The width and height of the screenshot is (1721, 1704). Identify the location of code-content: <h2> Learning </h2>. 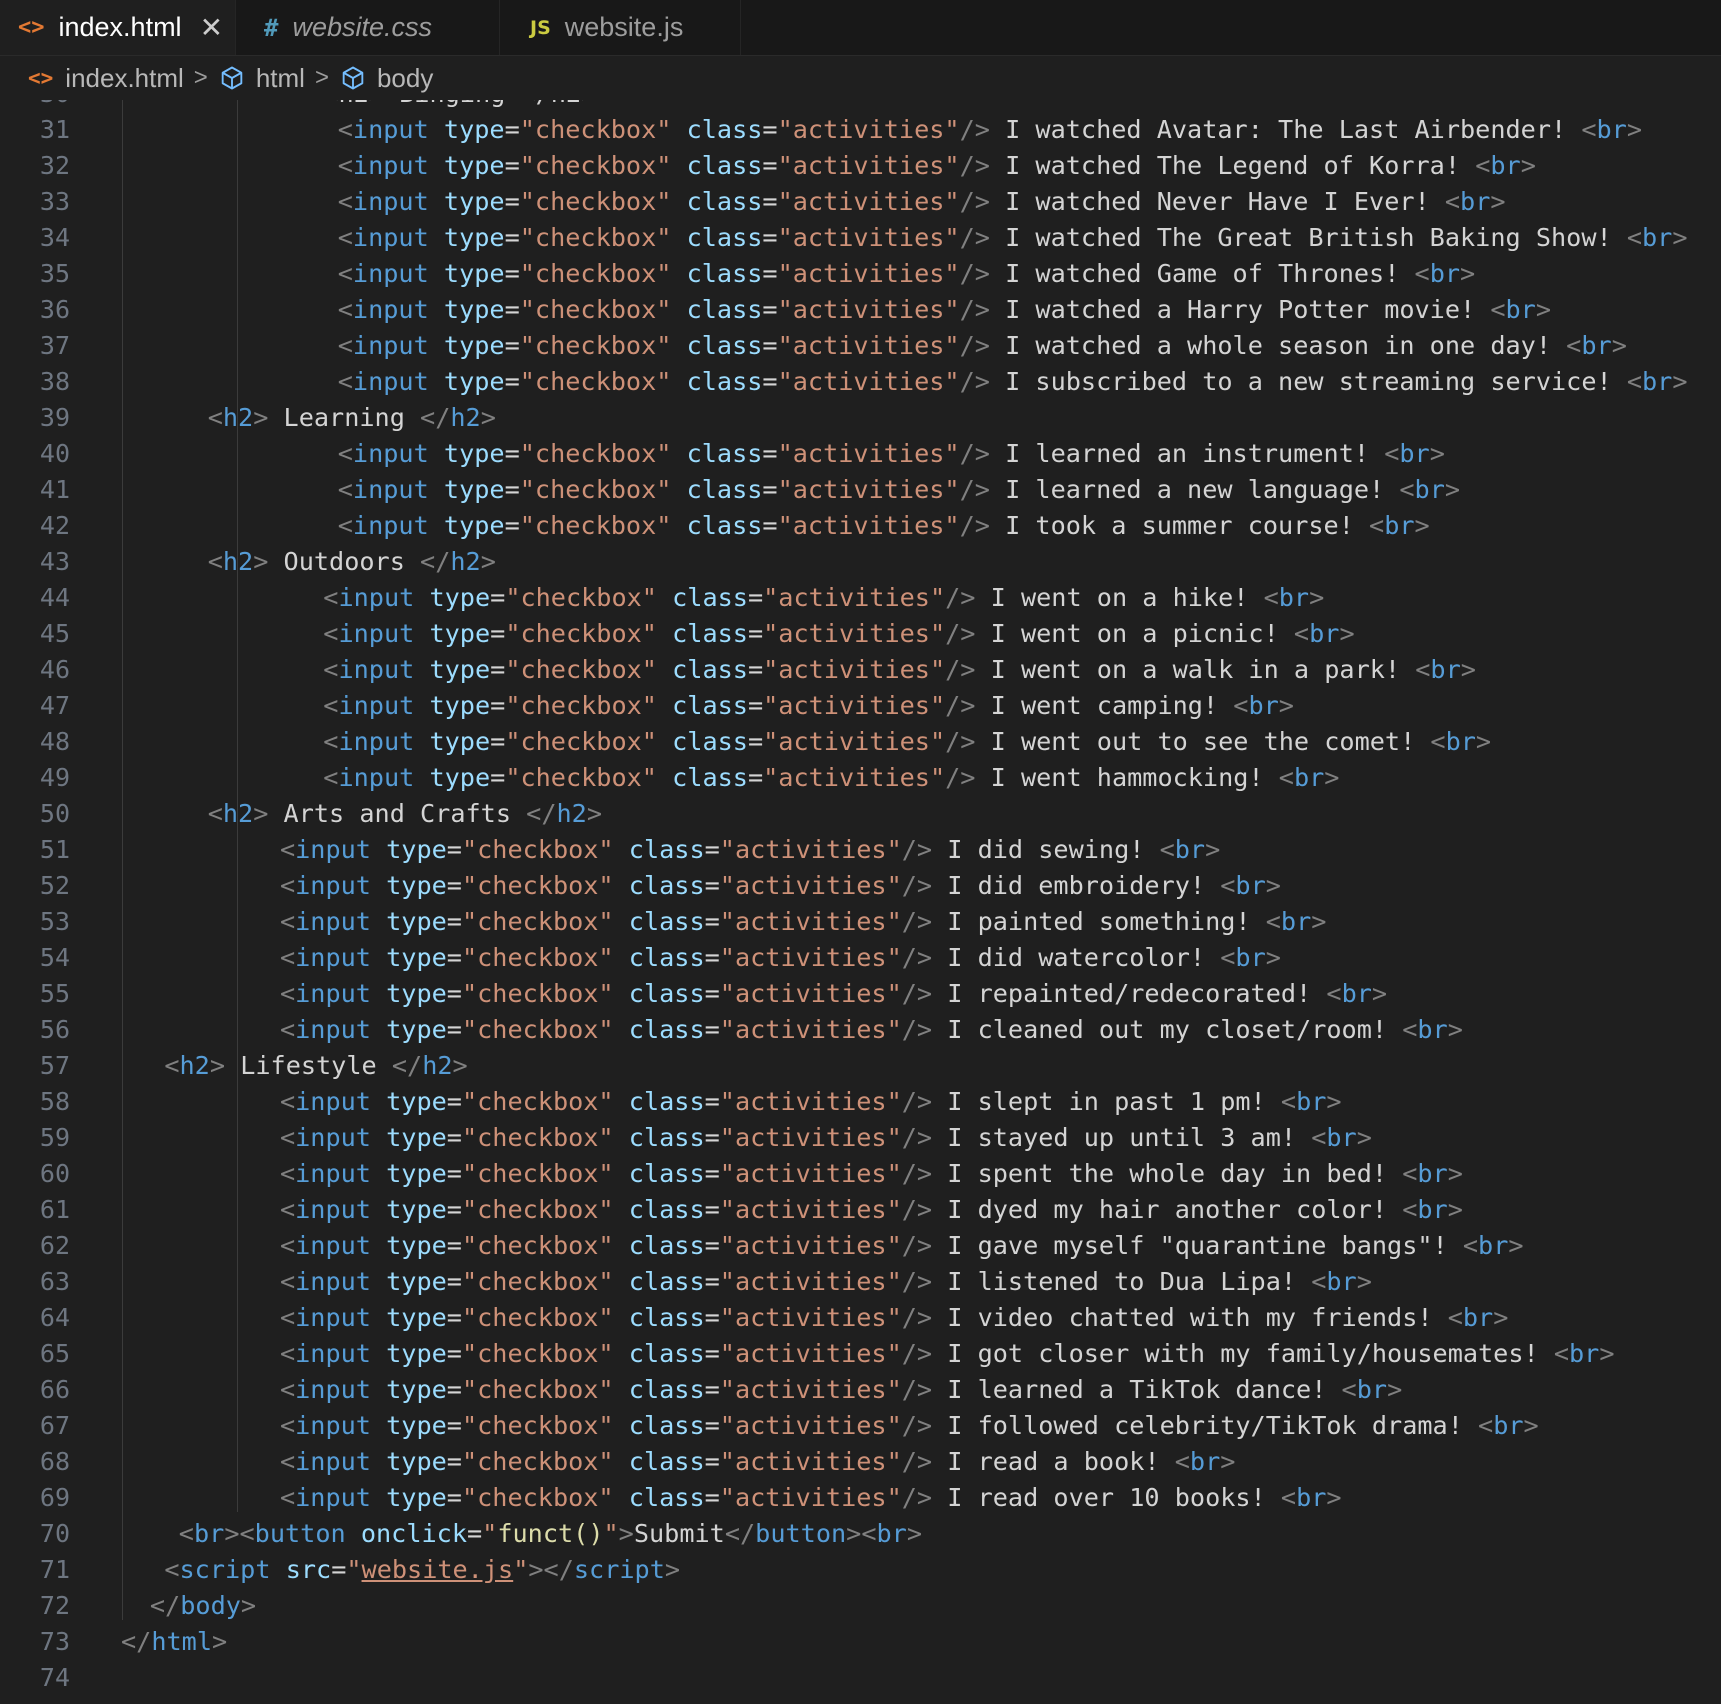
(351, 417).